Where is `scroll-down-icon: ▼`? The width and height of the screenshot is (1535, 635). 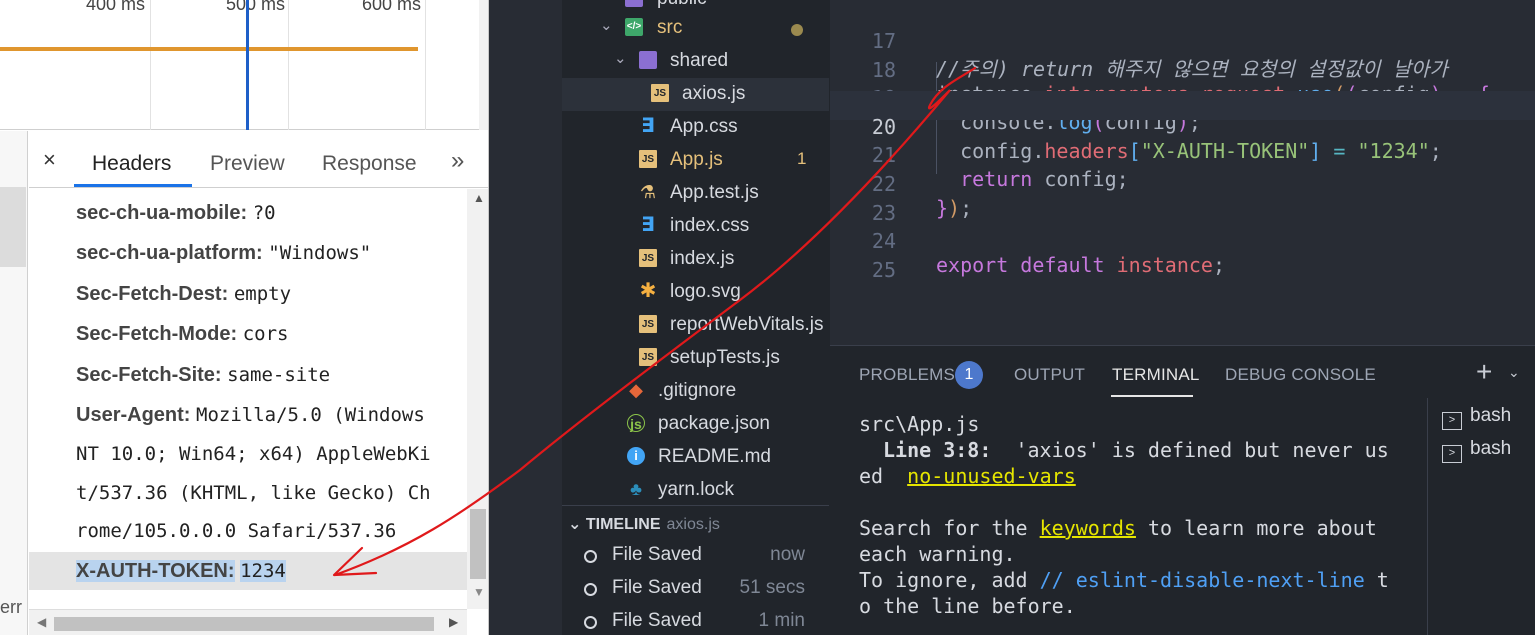
scroll-down-icon: ▼ is located at coordinates (479, 592).